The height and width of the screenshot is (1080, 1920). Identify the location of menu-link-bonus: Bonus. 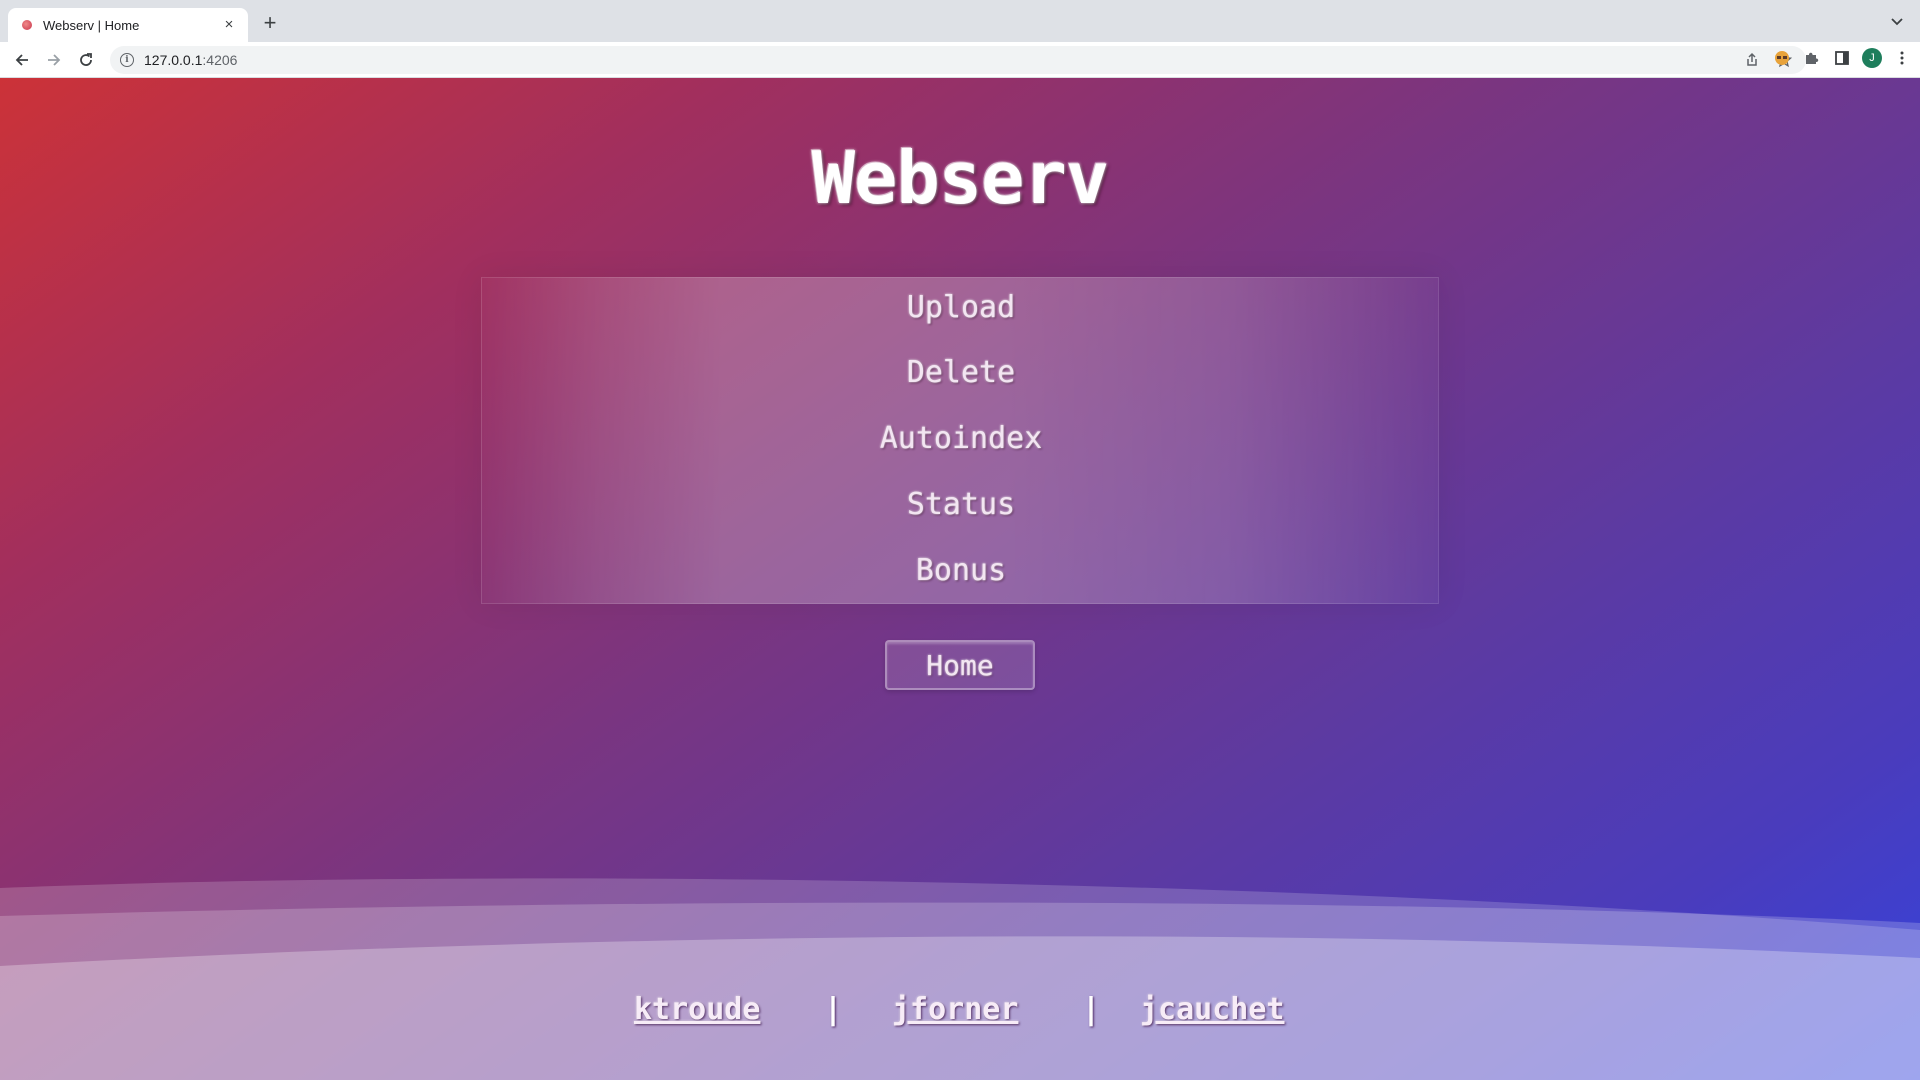
(961, 570).